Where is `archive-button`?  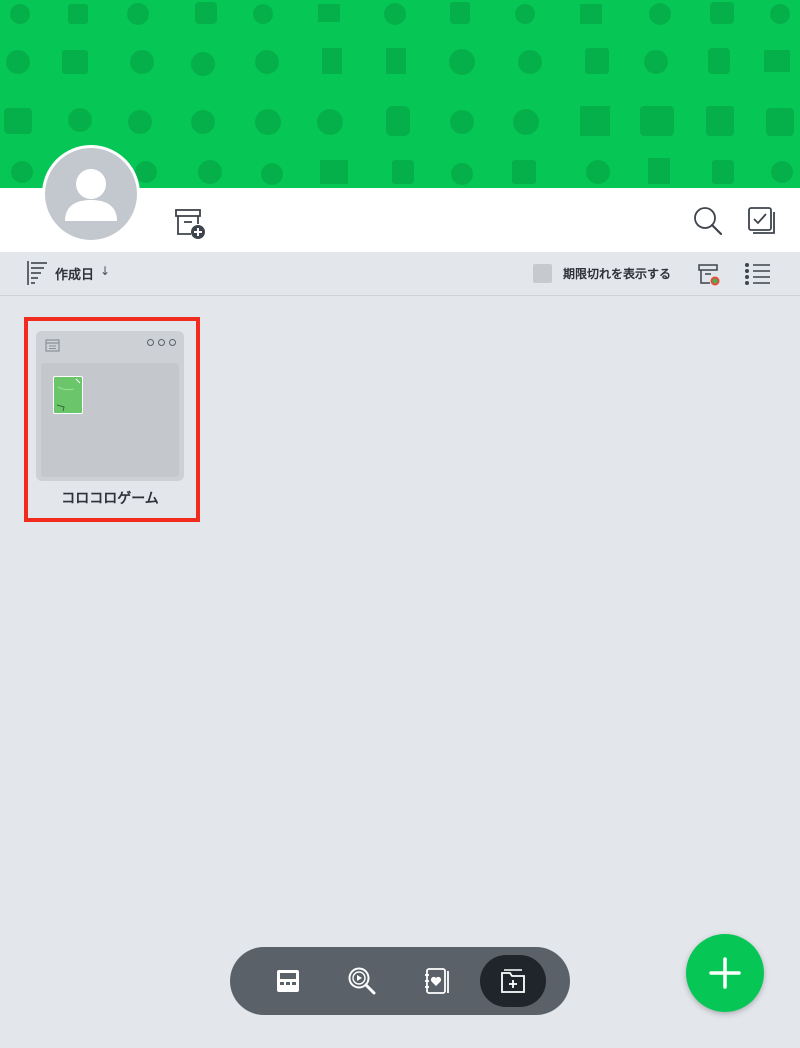 archive-button is located at coordinates (709, 274).